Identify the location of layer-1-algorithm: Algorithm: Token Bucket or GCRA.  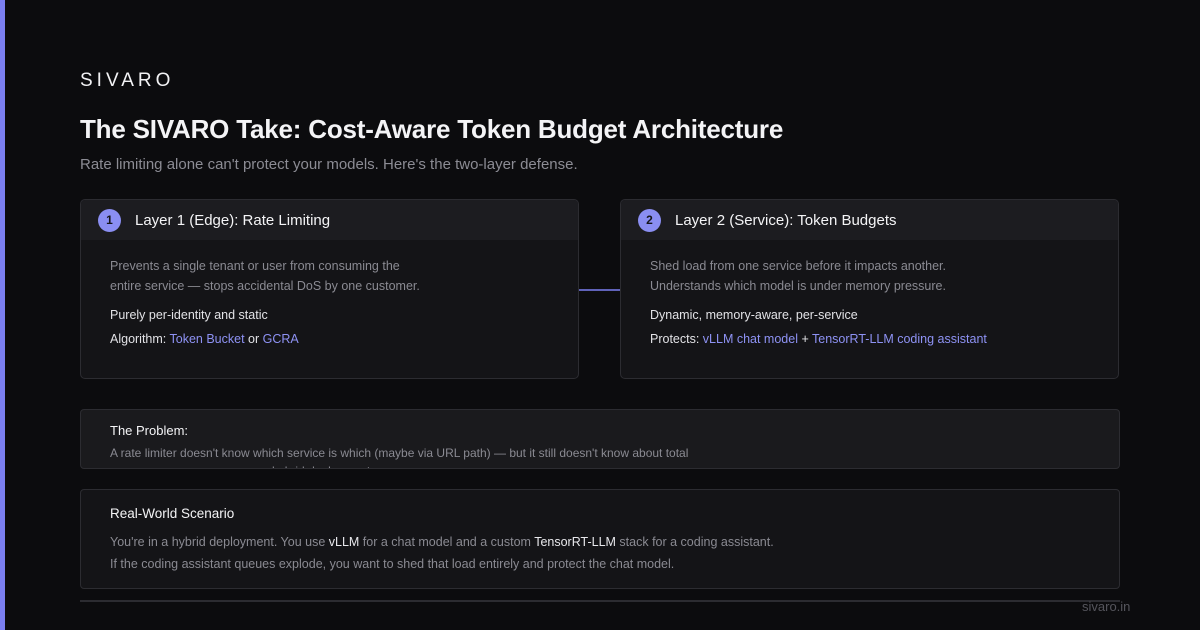
(204, 339).